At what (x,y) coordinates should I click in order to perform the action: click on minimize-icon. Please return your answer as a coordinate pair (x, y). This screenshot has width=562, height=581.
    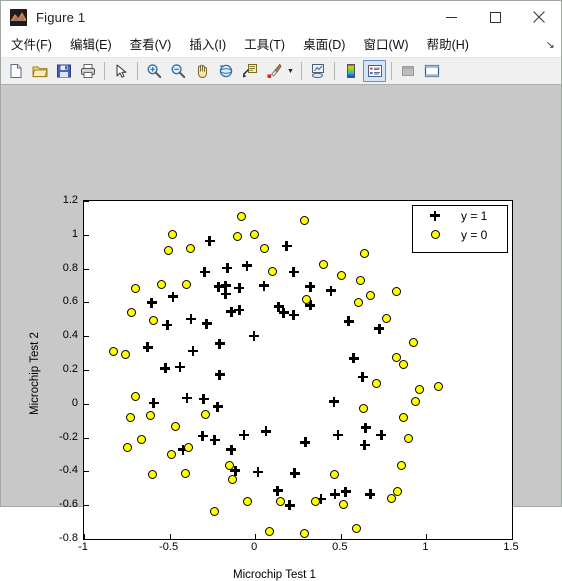
    Looking at the image, I should click on (451, 17).